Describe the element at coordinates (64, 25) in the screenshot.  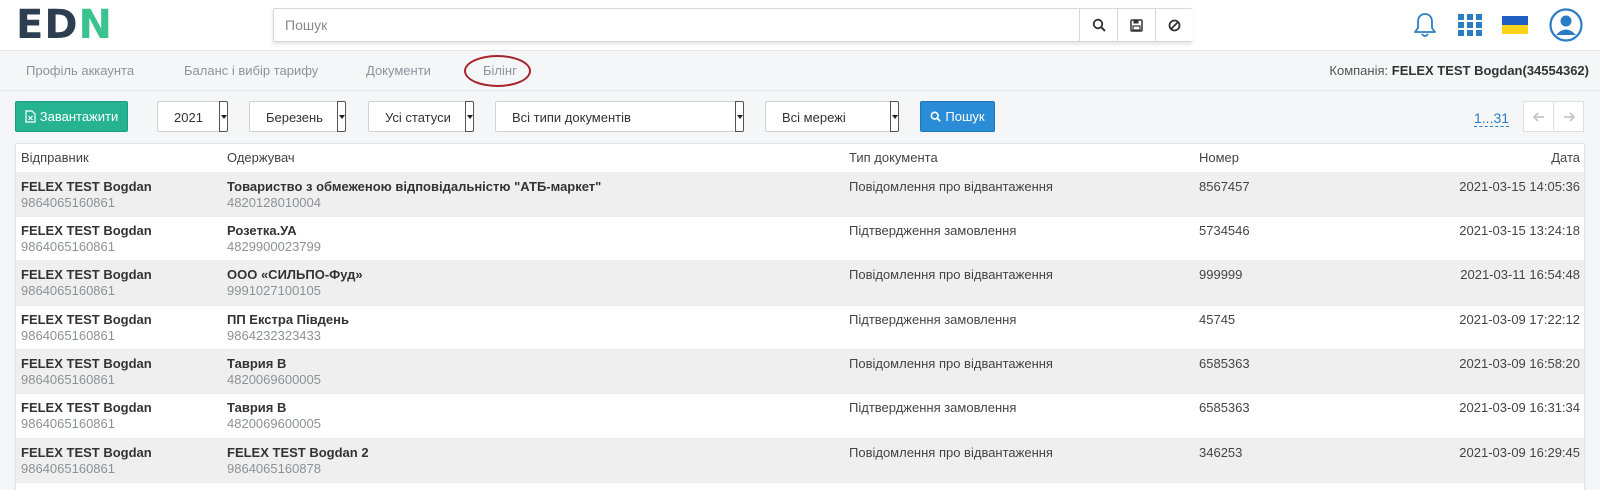
I see `edin-logo: EDNI` at that location.